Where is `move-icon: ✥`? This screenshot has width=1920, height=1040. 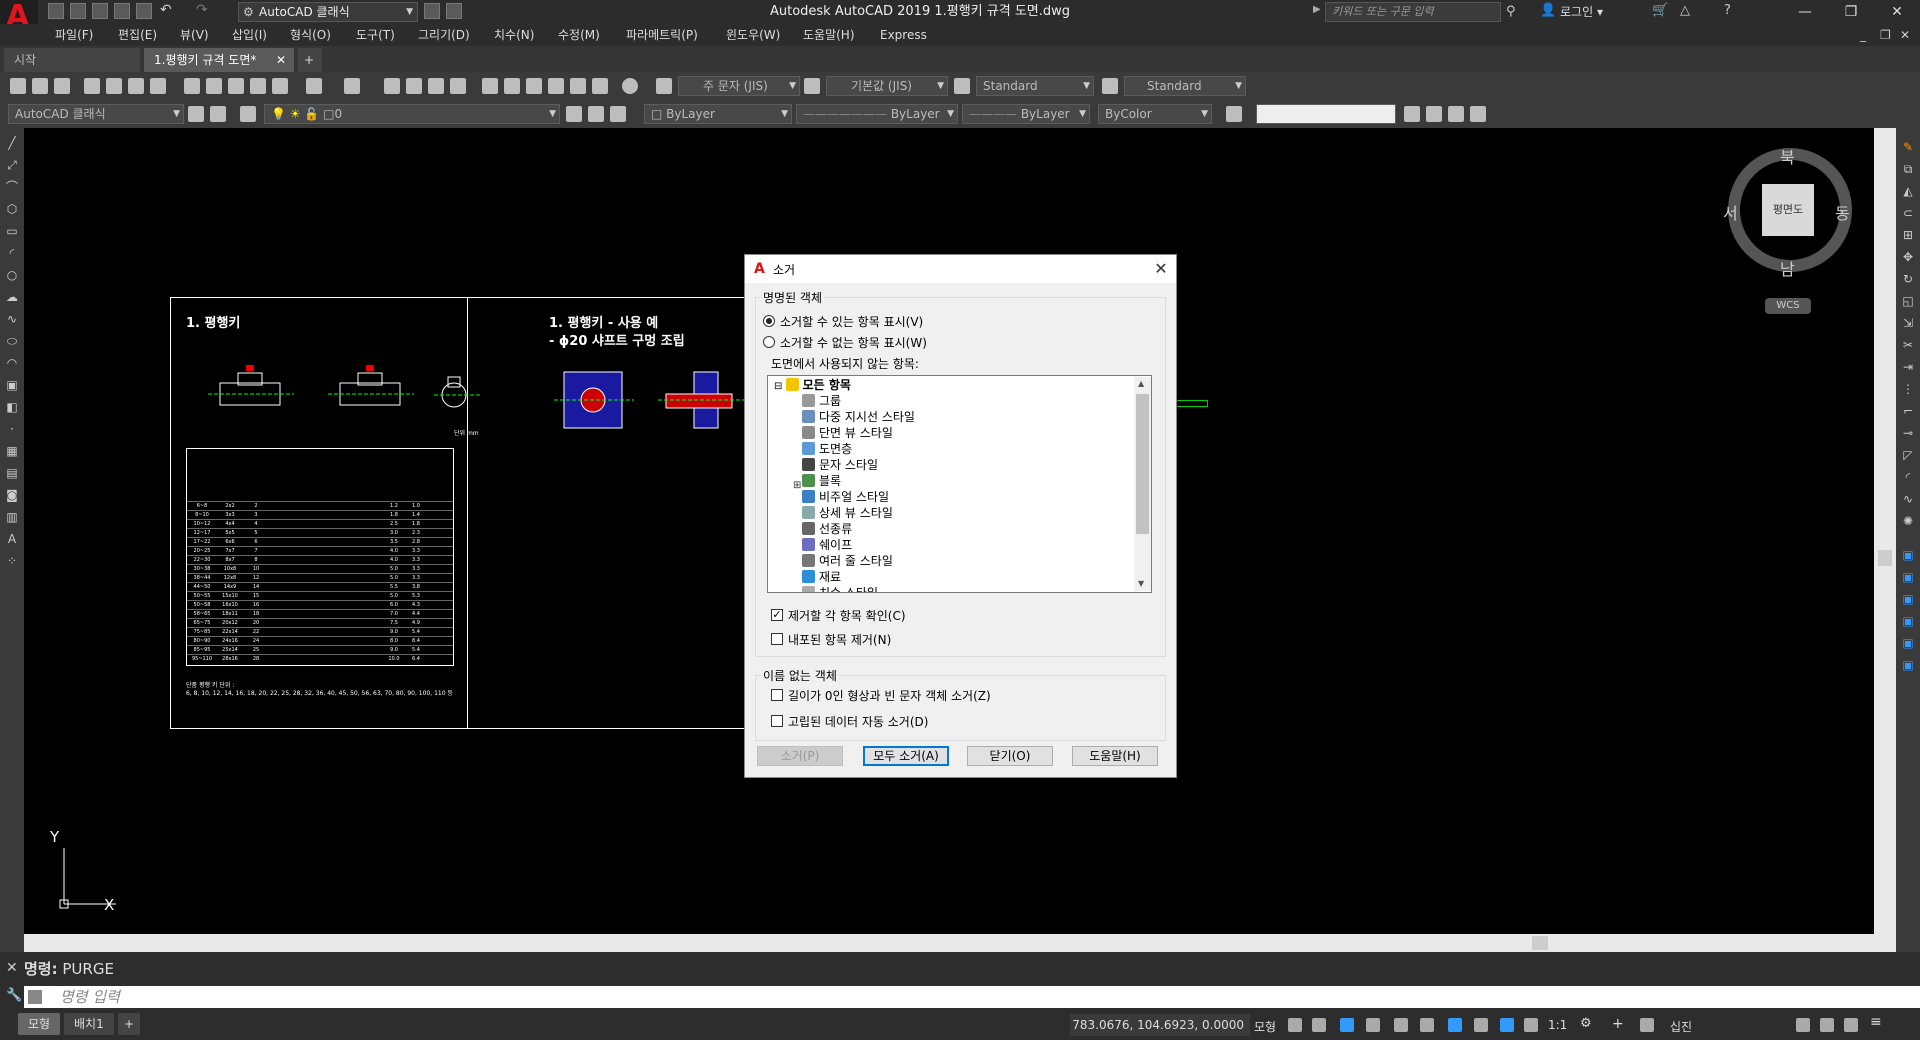
move-icon: ✥ is located at coordinates (1908, 257).